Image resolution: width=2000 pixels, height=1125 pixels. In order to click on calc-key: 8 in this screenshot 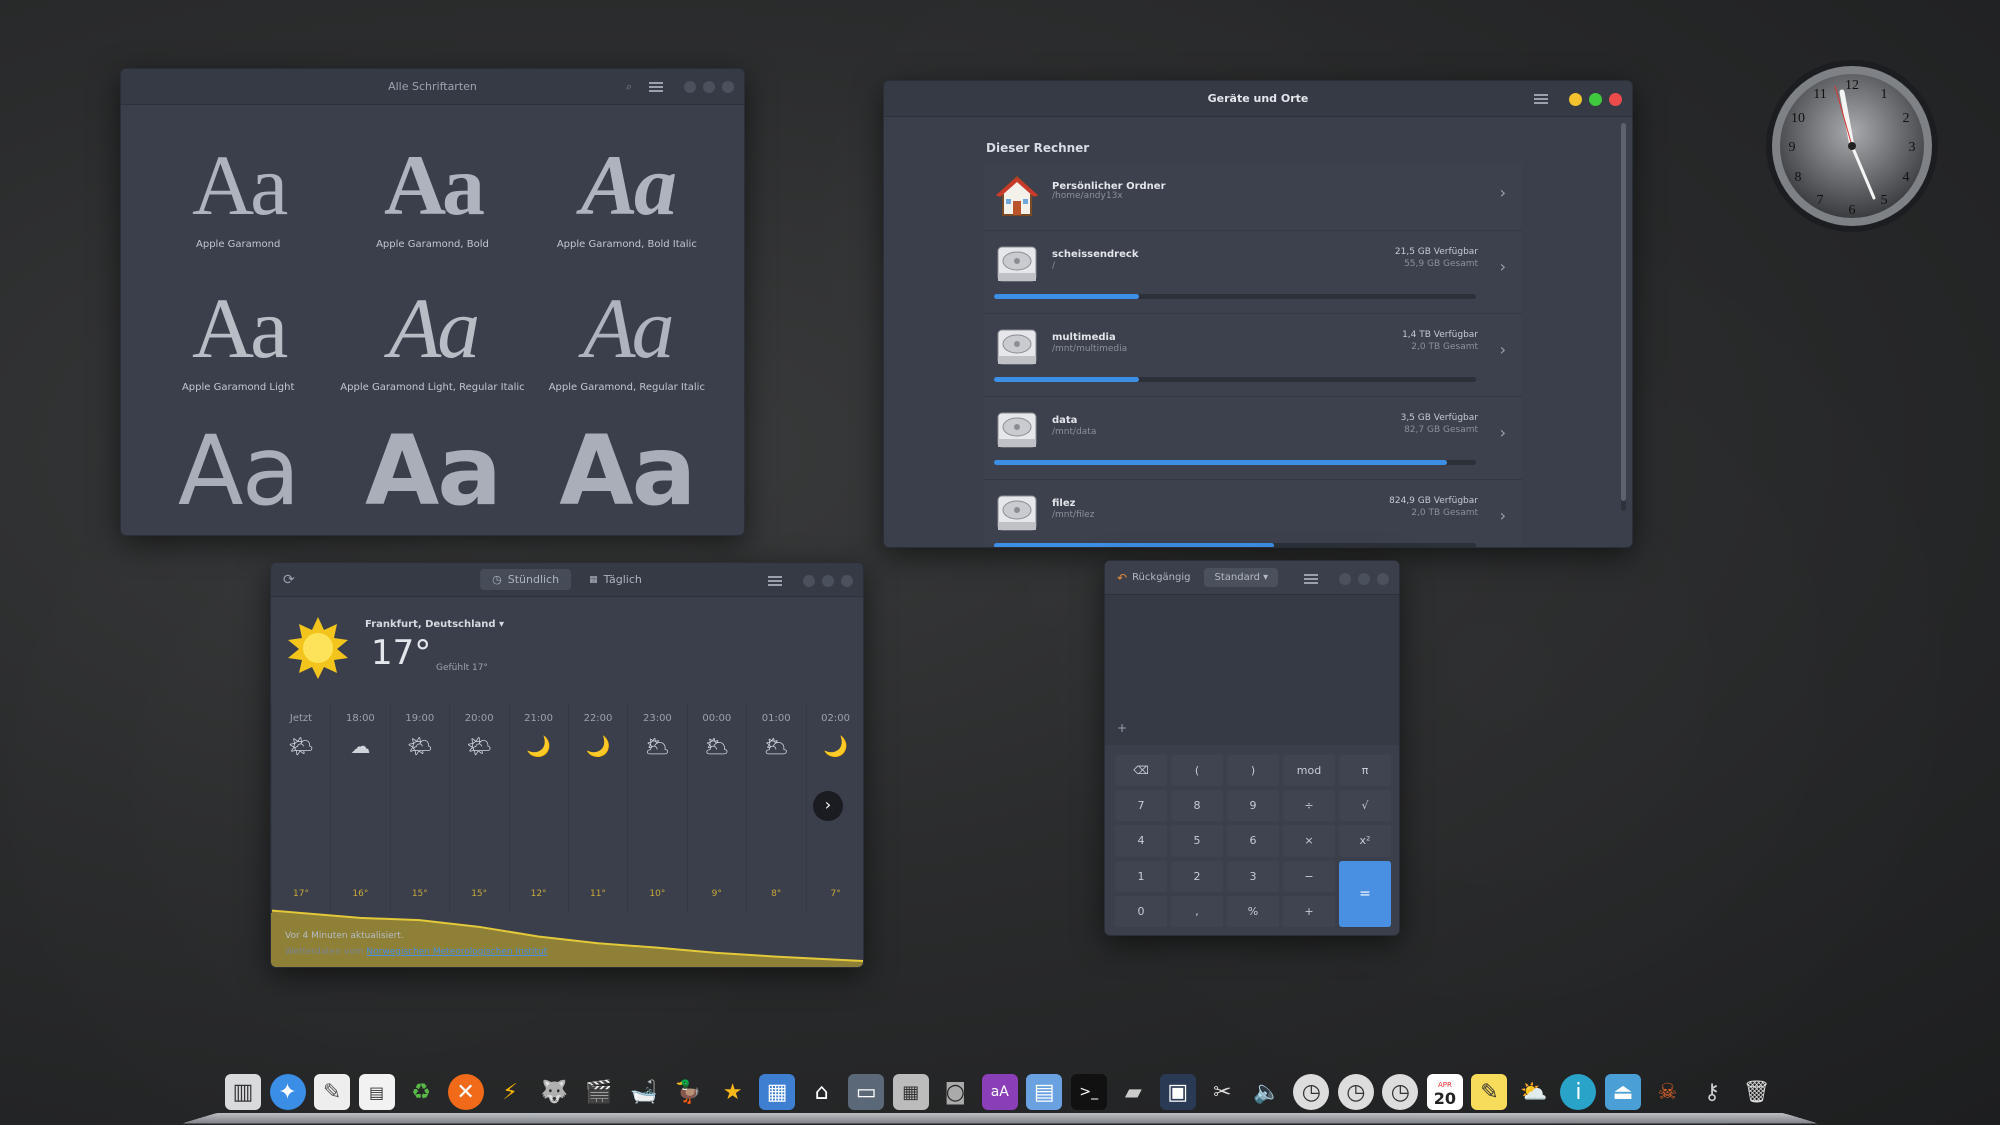, I will do `click(1197, 806)`.